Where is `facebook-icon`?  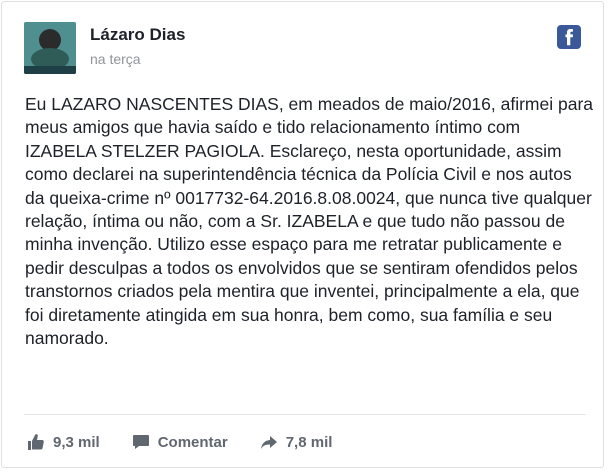
facebook-icon is located at coordinates (569, 37).